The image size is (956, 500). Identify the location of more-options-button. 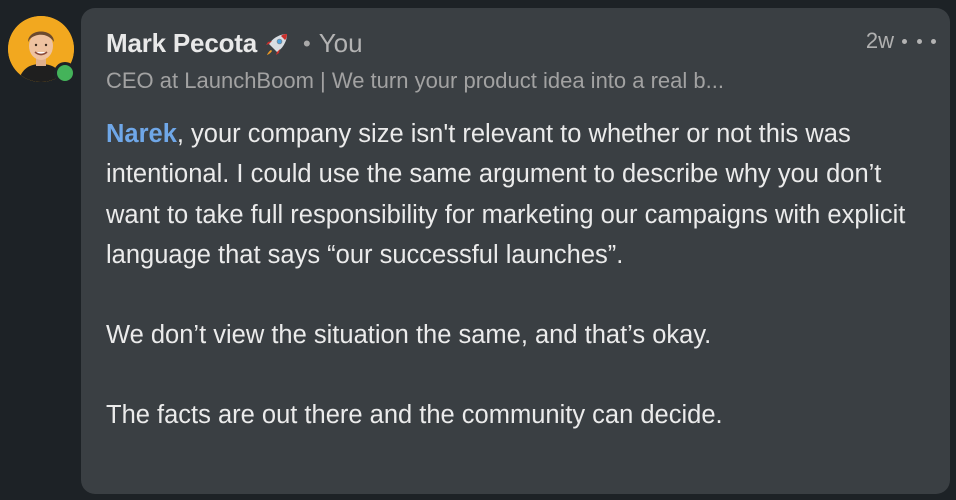
(919, 41).